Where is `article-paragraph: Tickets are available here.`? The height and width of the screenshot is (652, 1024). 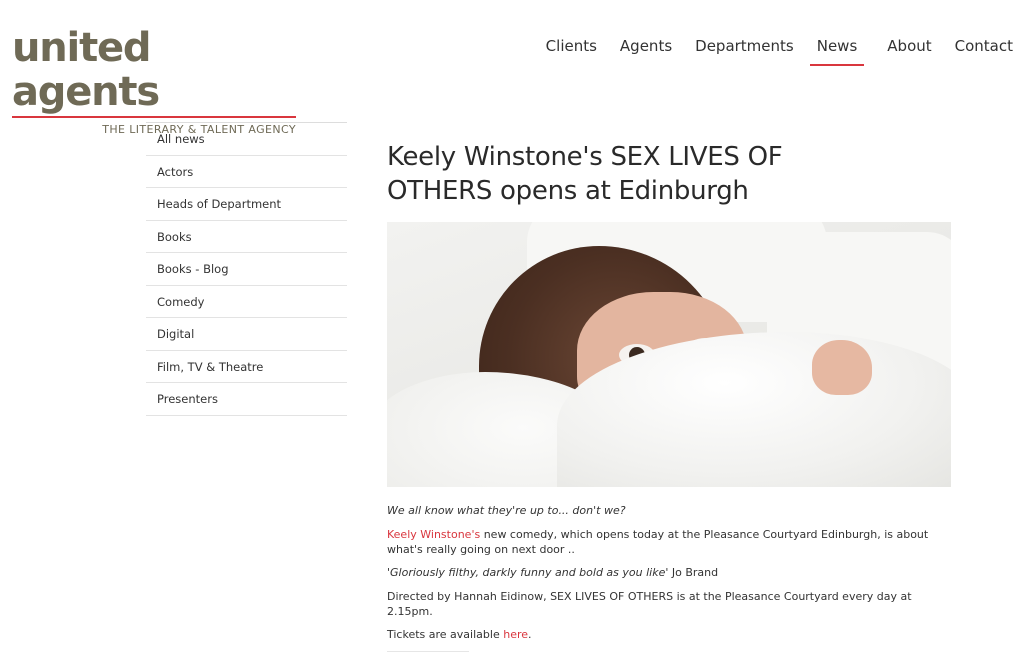 article-paragraph: Tickets are available here. is located at coordinates (669, 634).